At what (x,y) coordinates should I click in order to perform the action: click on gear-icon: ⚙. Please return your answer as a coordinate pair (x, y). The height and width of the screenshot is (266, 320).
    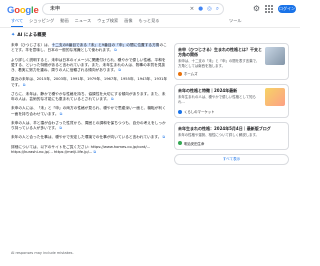
    Looking at the image, I should click on (256, 8).